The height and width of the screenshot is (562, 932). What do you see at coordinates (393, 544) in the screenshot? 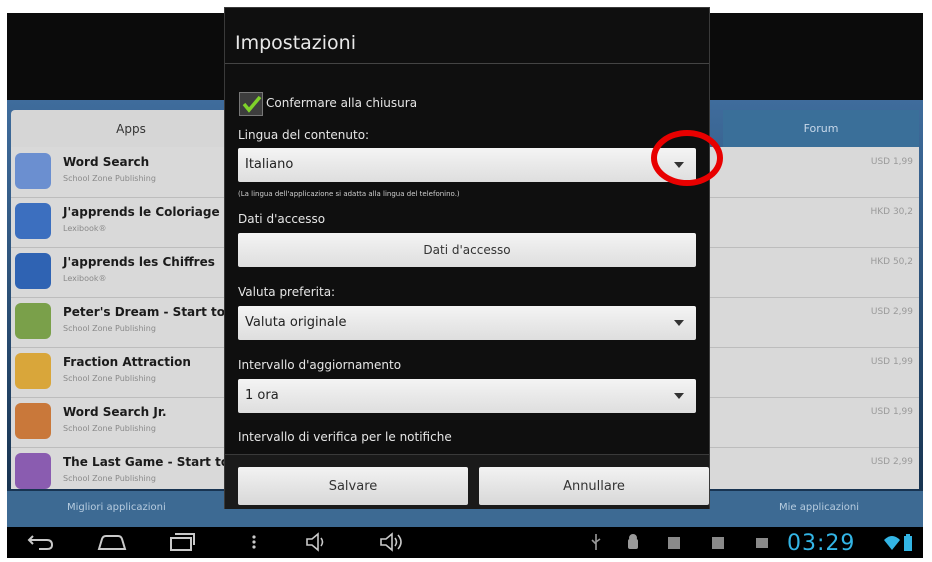
I see `volume-up-icon` at bounding box center [393, 544].